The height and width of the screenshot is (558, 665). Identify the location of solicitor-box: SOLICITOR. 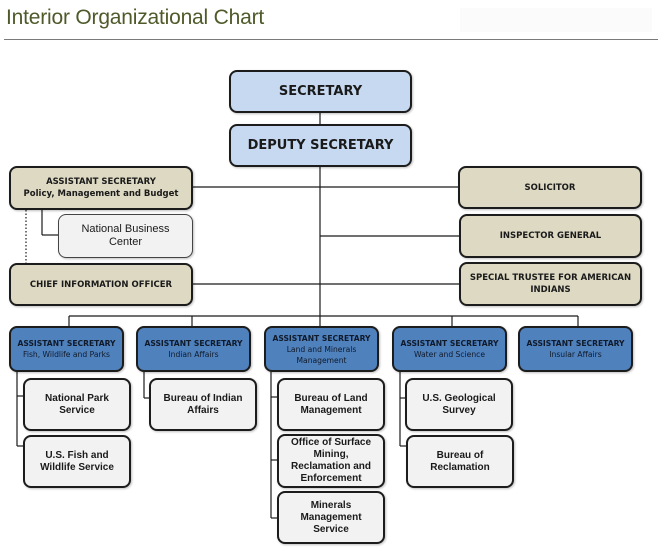
(550, 187).